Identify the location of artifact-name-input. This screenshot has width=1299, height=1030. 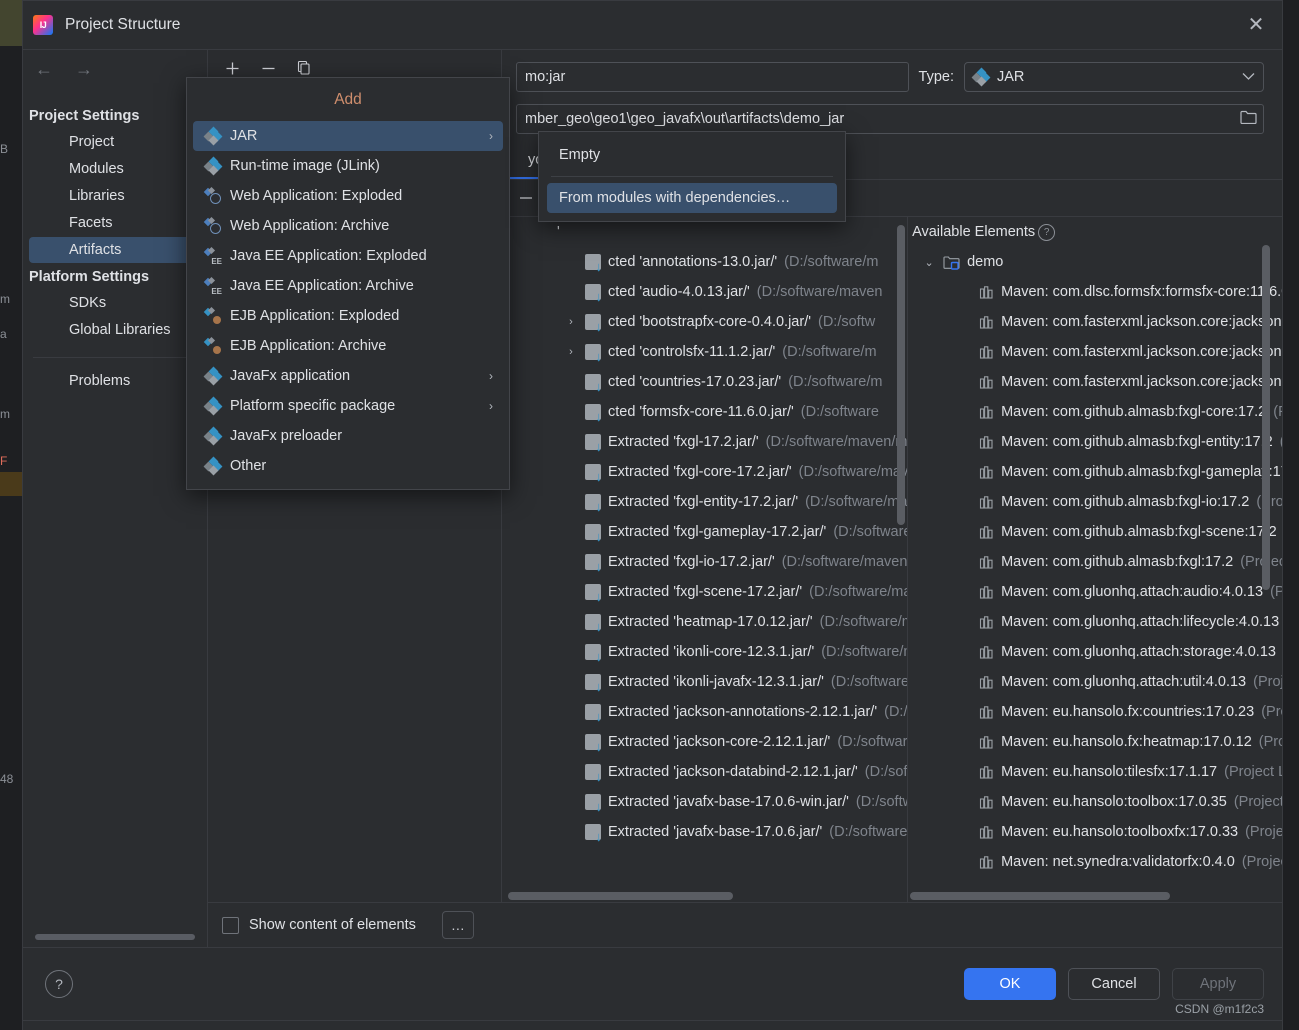
(712, 77).